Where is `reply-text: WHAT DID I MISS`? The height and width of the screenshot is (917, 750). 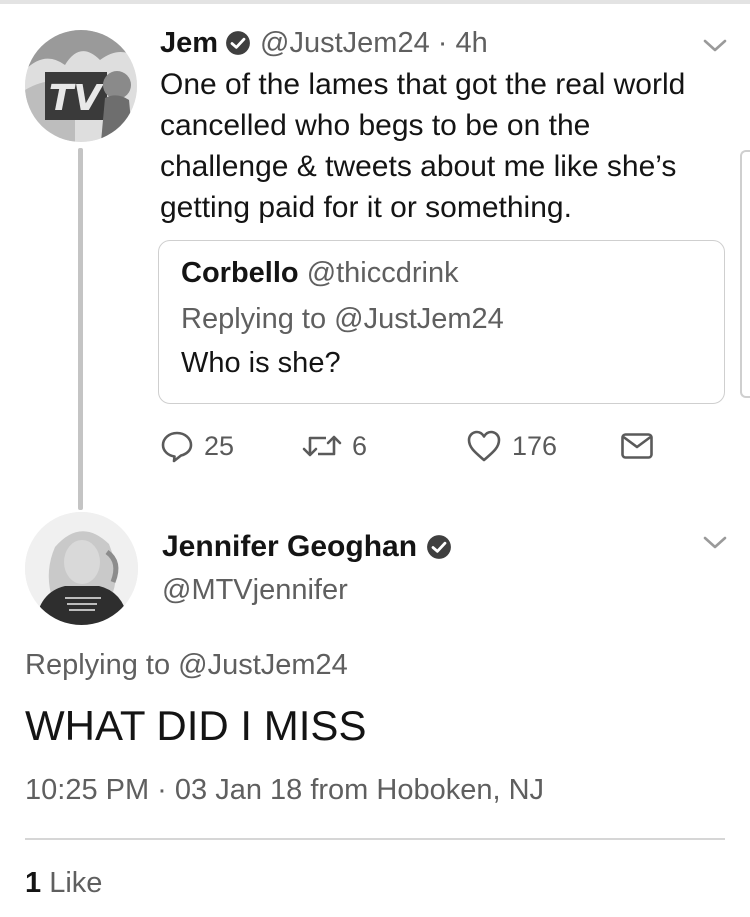 reply-text: WHAT DID I MISS is located at coordinates (196, 725).